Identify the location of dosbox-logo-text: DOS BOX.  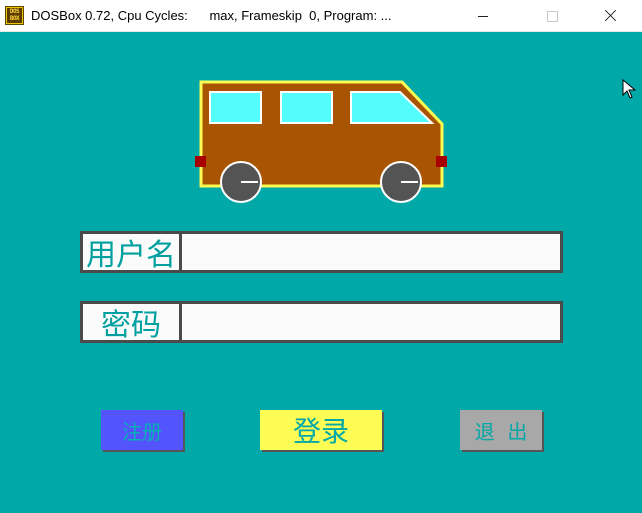
(14, 15).